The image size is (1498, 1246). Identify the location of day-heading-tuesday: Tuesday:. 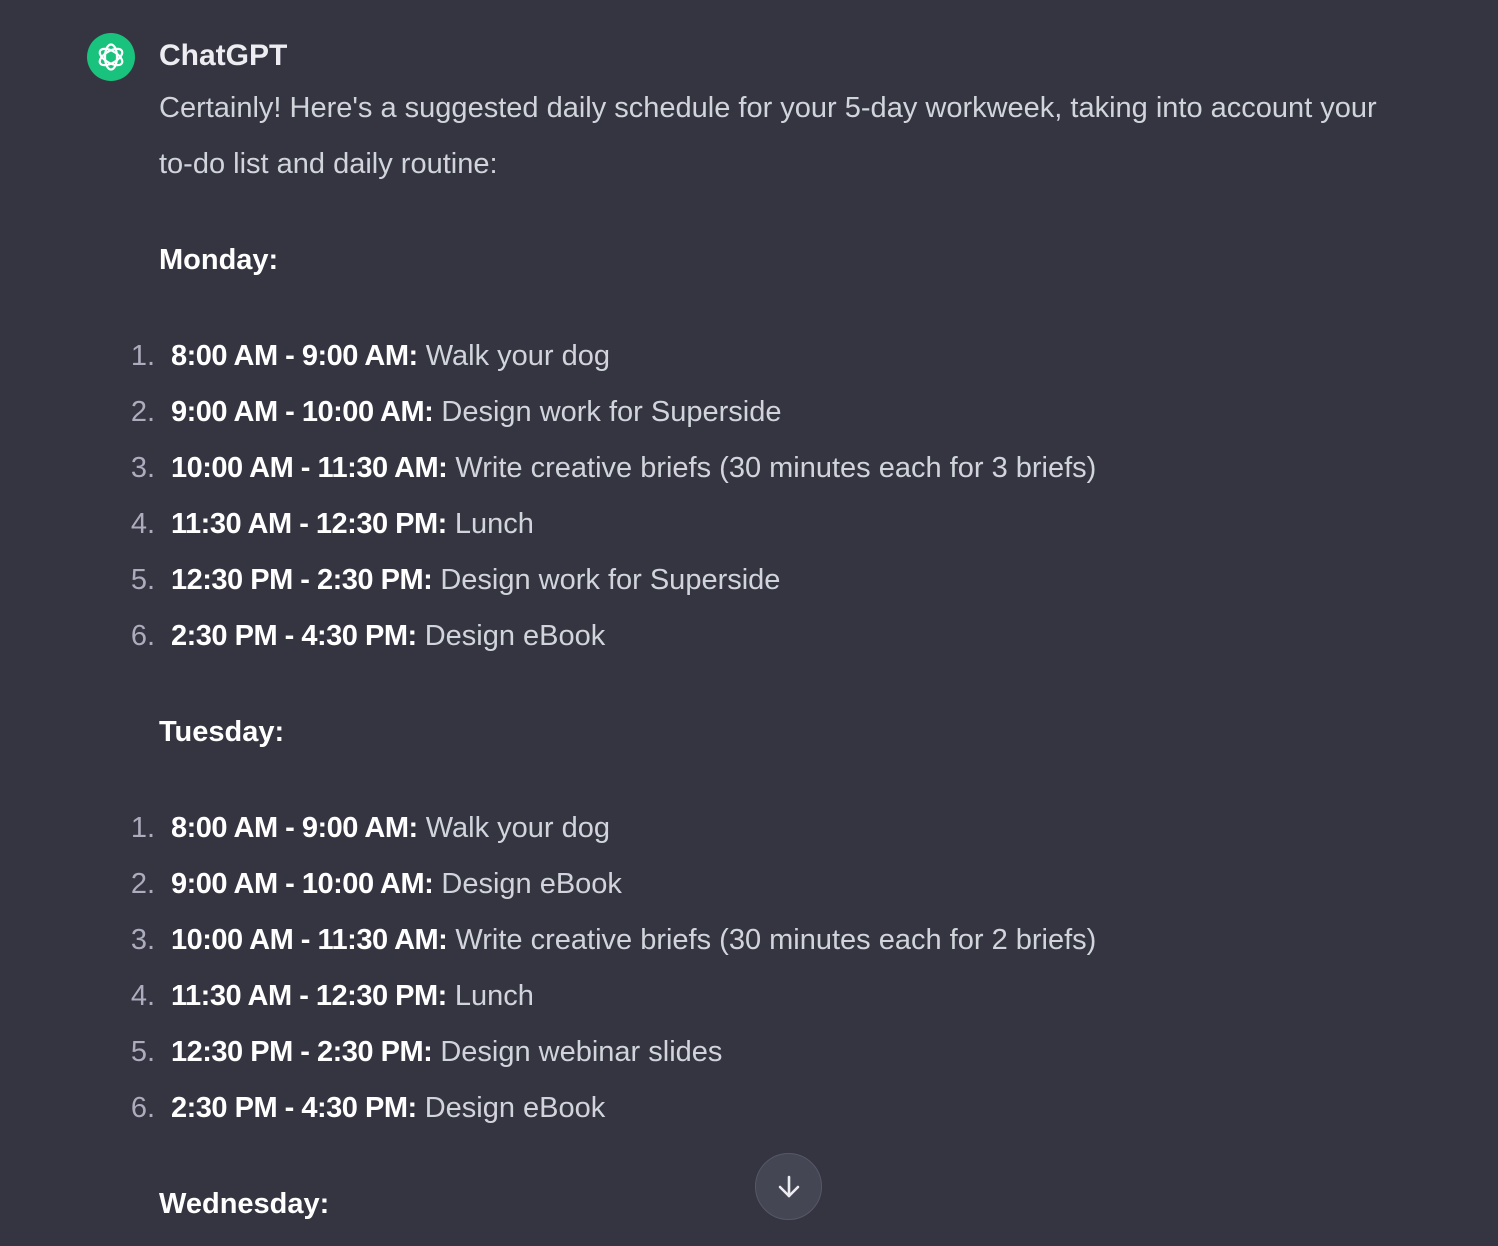
(222, 732).